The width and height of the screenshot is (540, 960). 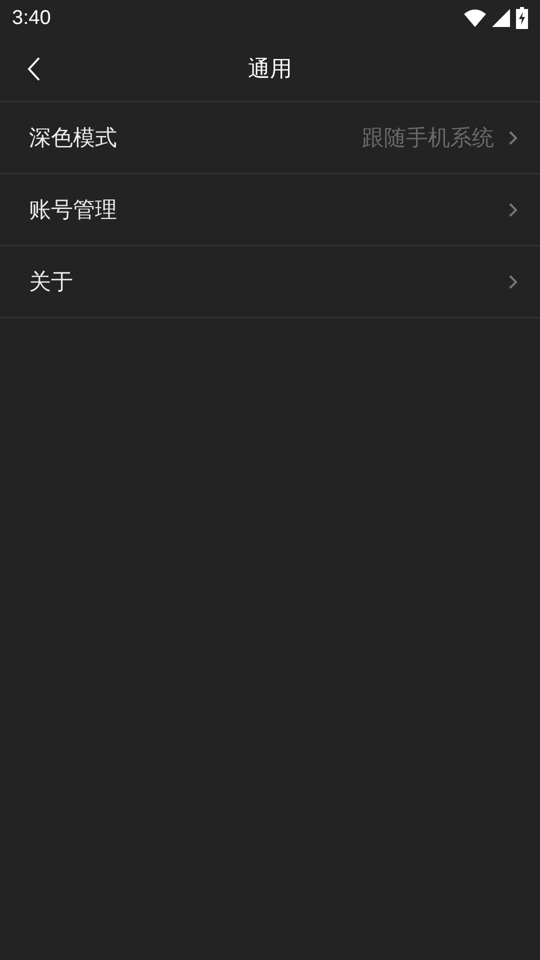 I want to click on row-value: 跟随手机系统, so click(x=428, y=138).